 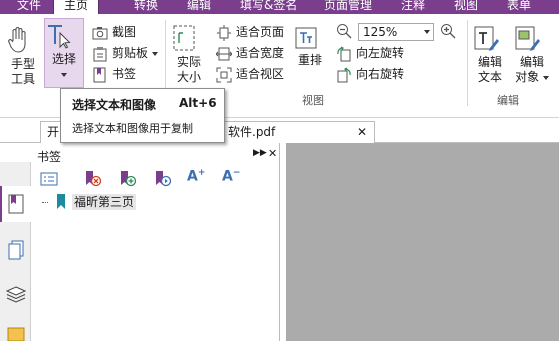 What do you see at coordinates (114, 105) in the screenshot?
I see `tooltip-title: 选择文本和图像` at bounding box center [114, 105].